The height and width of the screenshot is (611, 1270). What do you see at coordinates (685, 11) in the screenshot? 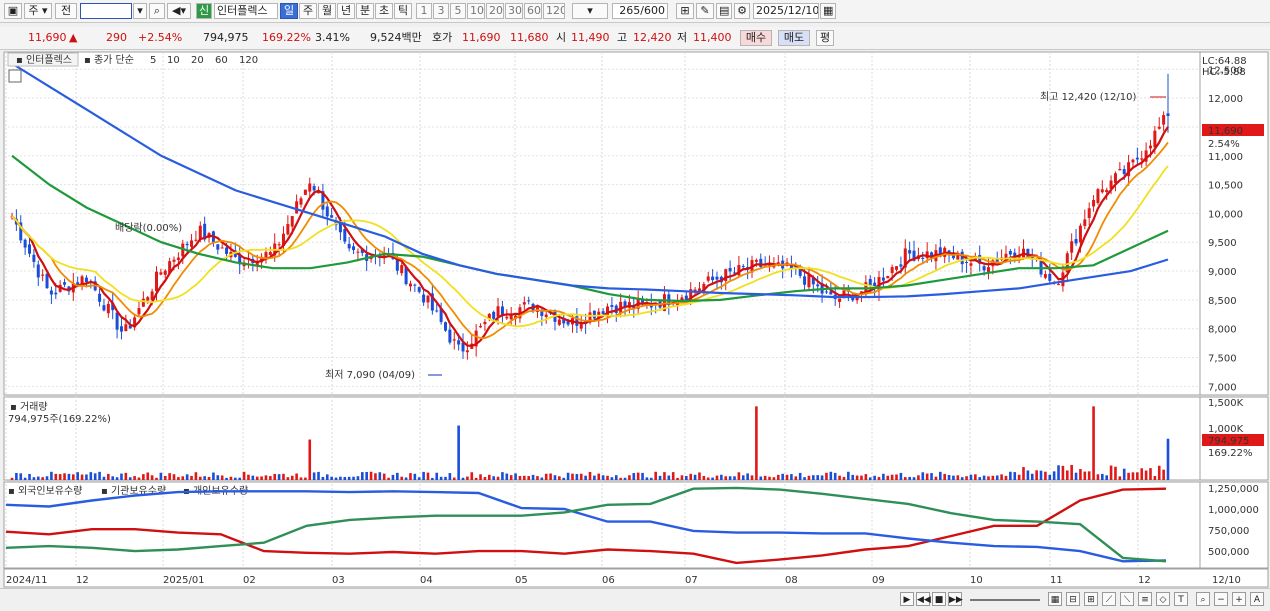
I see `crosshair-icon: ⊞` at bounding box center [685, 11].